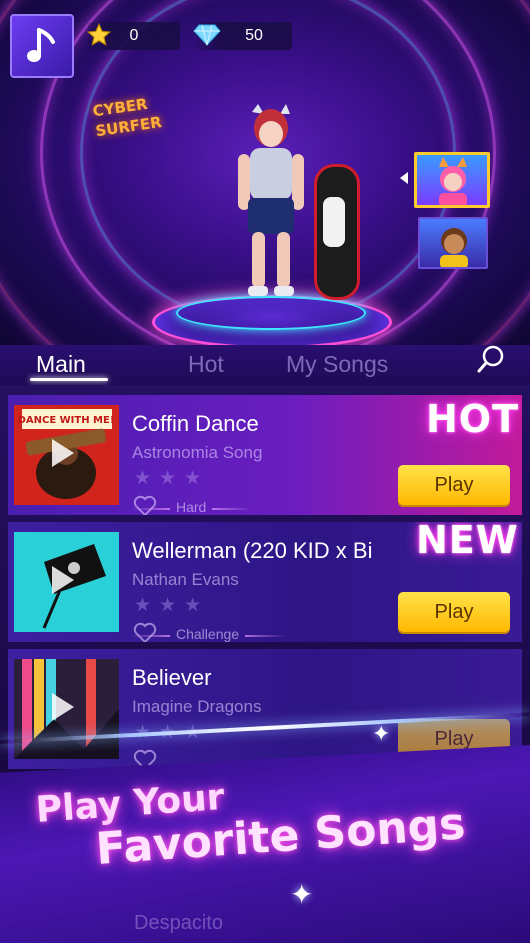  I want to click on search-icon, so click(491, 359).